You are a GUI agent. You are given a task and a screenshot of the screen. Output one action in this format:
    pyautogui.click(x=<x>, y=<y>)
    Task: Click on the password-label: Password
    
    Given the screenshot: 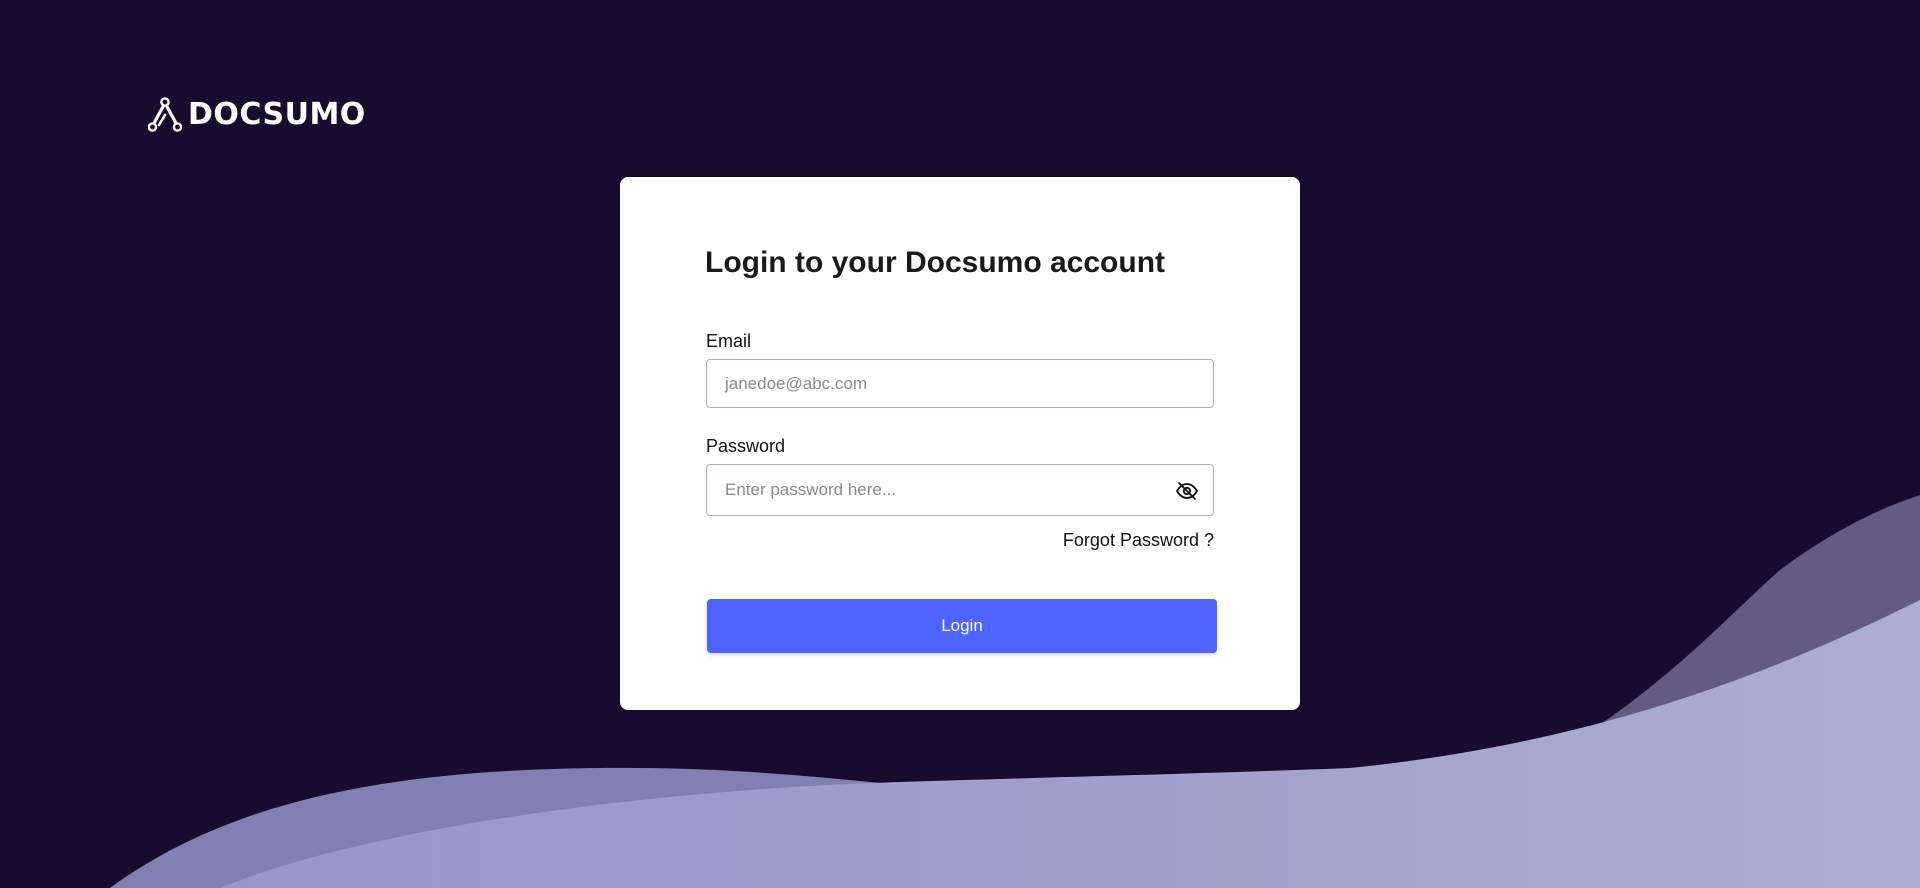 What is the action you would take?
    pyautogui.click(x=746, y=446)
    